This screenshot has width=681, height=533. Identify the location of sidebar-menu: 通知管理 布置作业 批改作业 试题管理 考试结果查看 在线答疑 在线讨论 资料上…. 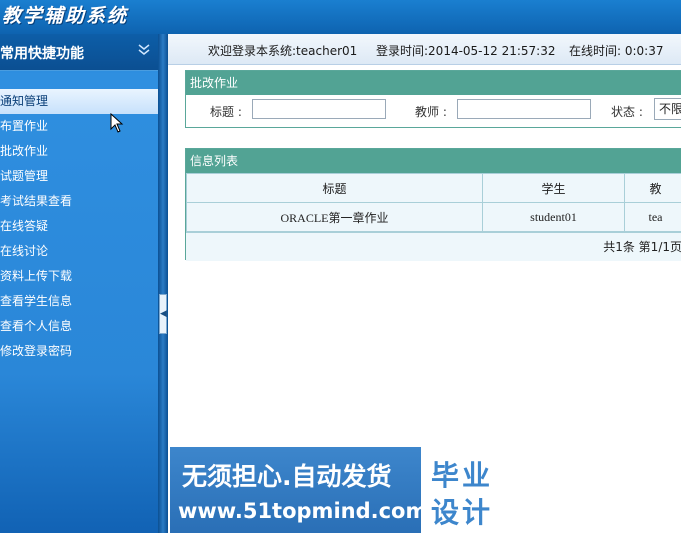
(79, 226).